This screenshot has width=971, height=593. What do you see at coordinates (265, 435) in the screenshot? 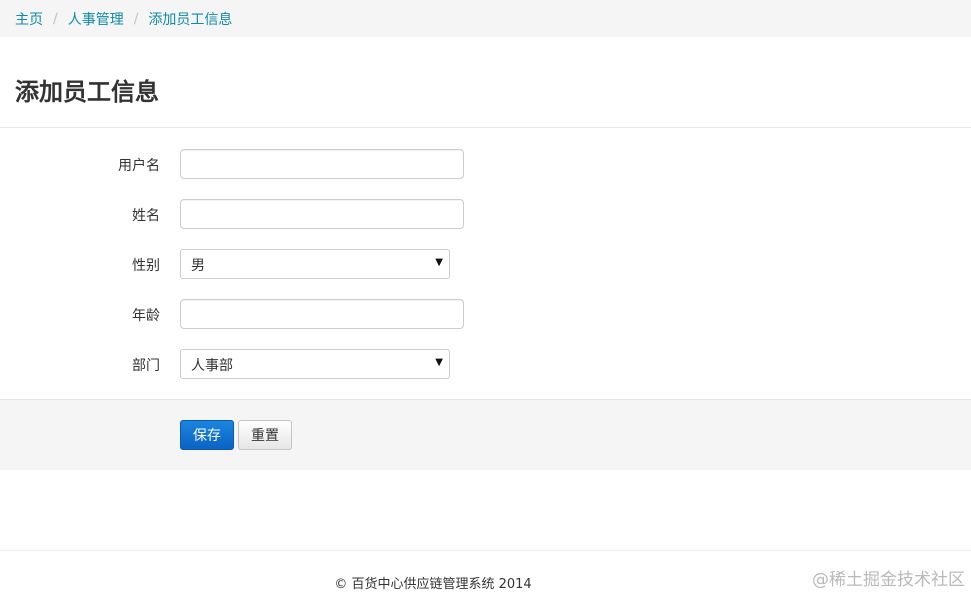
I see `reset-button: 重置` at bounding box center [265, 435].